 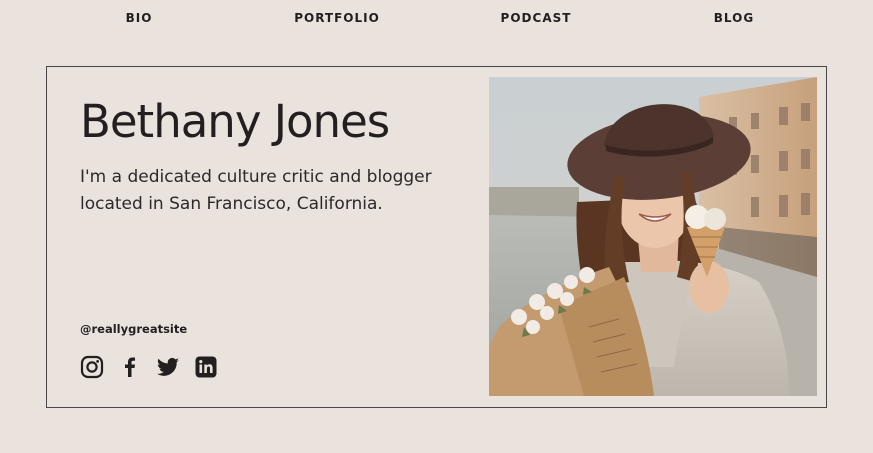 I want to click on social-handle: @reallygreatsite, so click(x=133, y=329).